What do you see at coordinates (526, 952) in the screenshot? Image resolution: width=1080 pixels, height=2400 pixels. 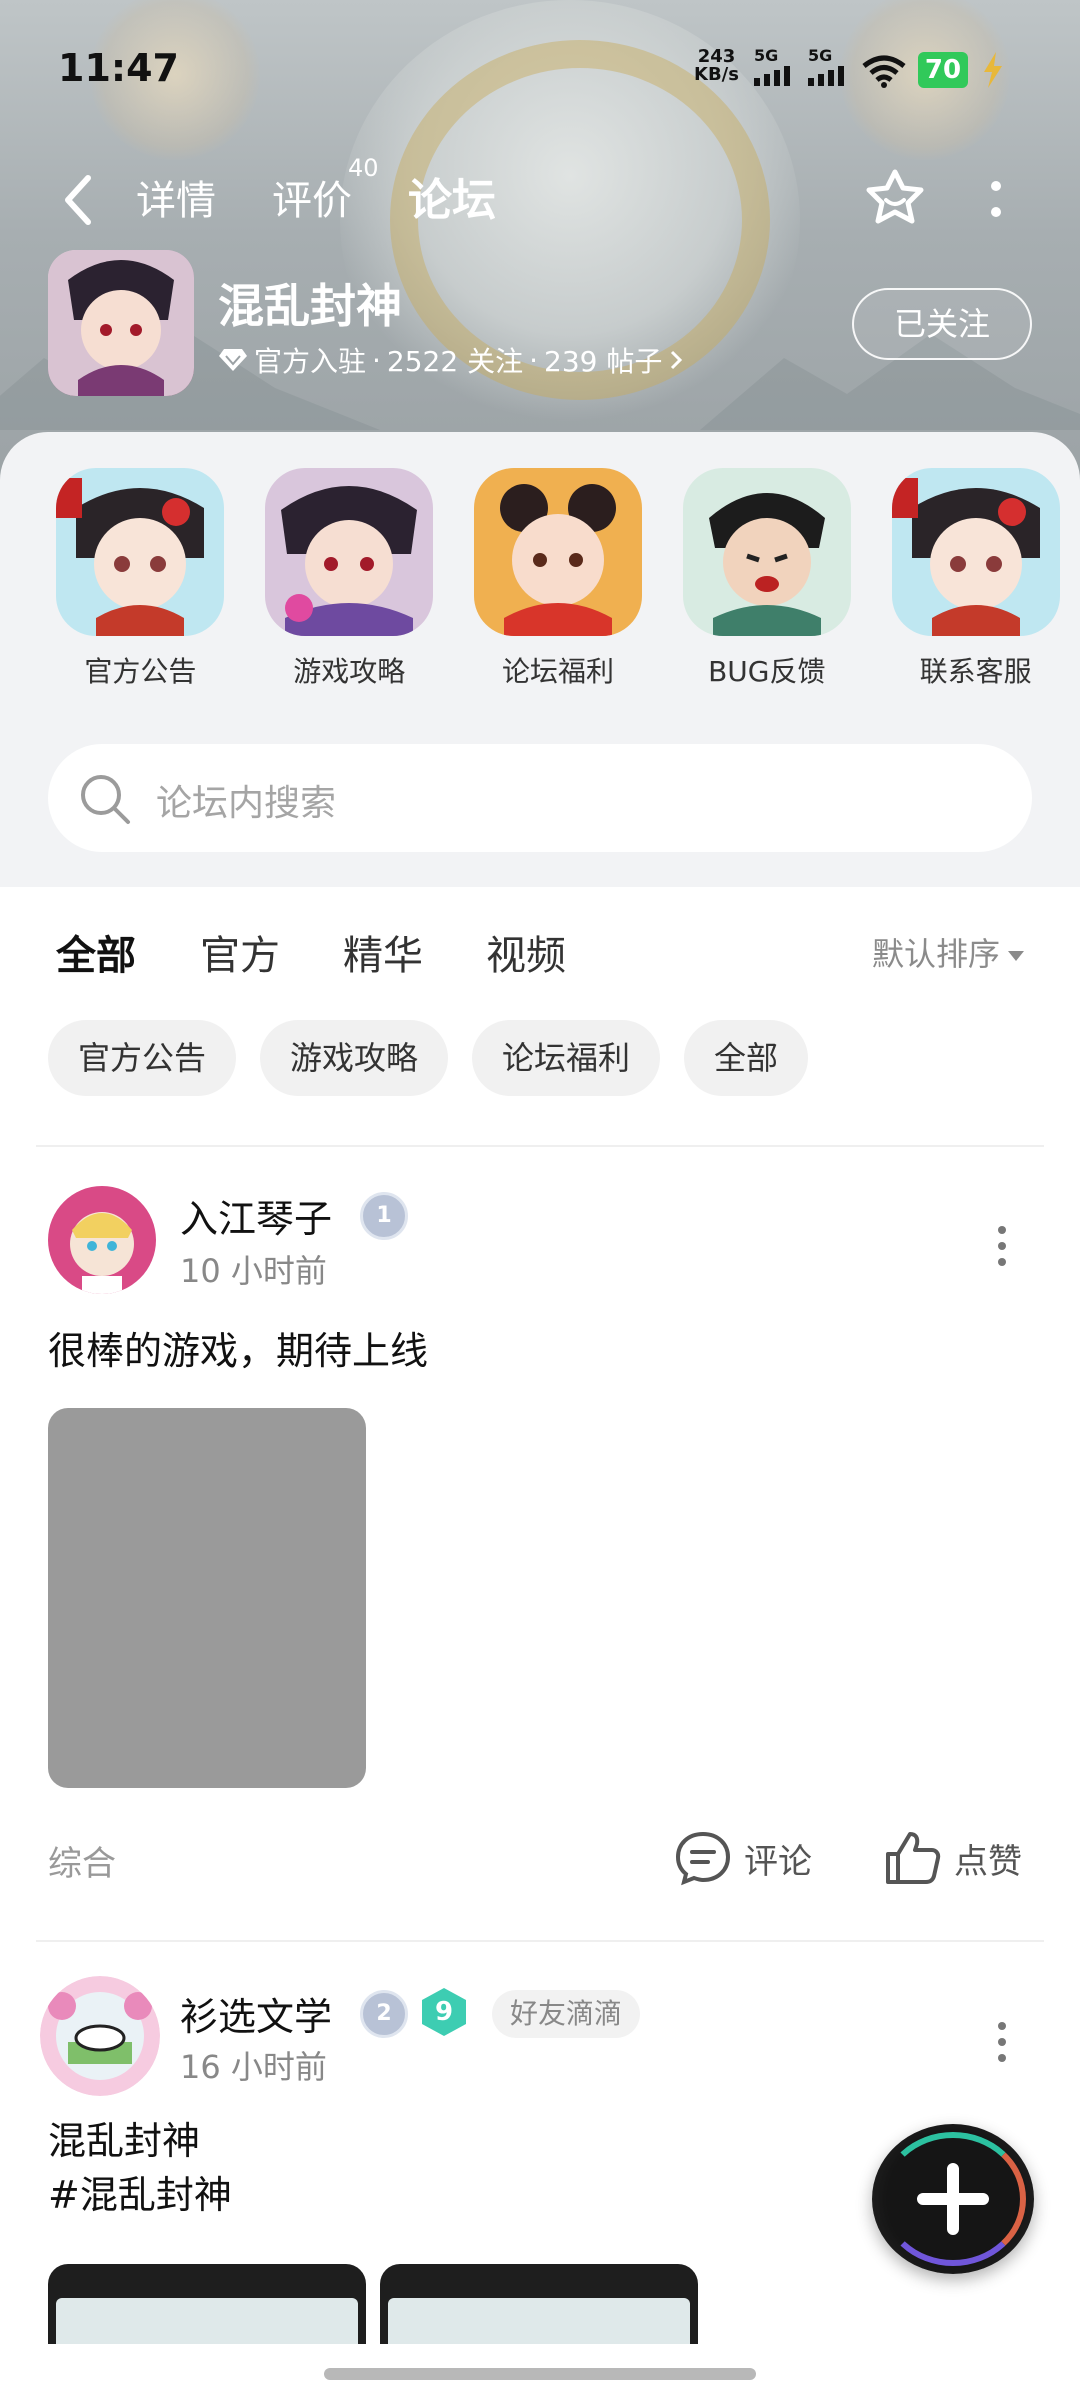 I see `filter-tab-video: 视频` at bounding box center [526, 952].